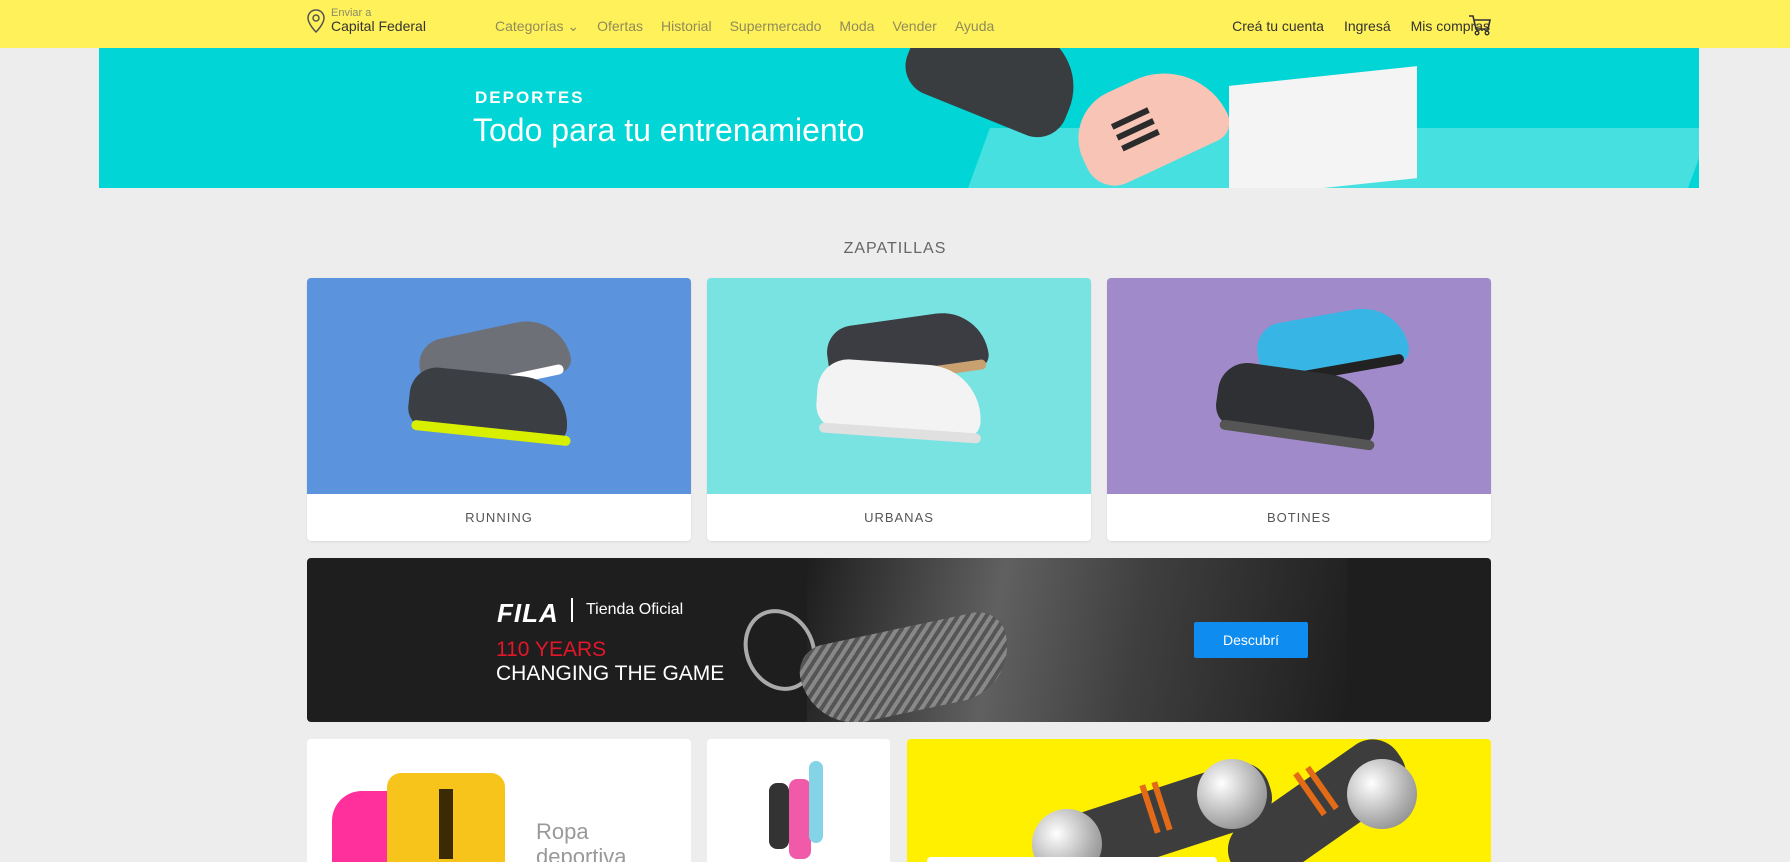 The image size is (1790, 862). I want to click on create-account-link: Creá tu cuenta, so click(1278, 26).